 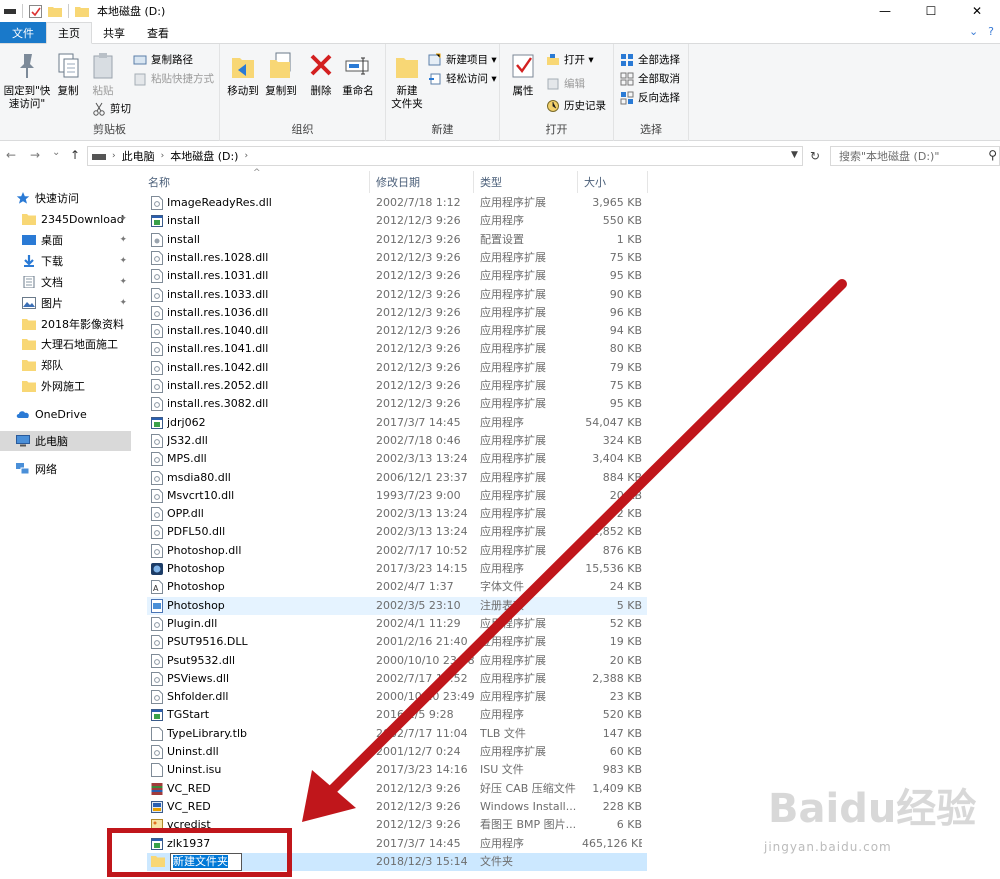 I want to click on column-header-date: 修改日期, so click(x=422, y=182).